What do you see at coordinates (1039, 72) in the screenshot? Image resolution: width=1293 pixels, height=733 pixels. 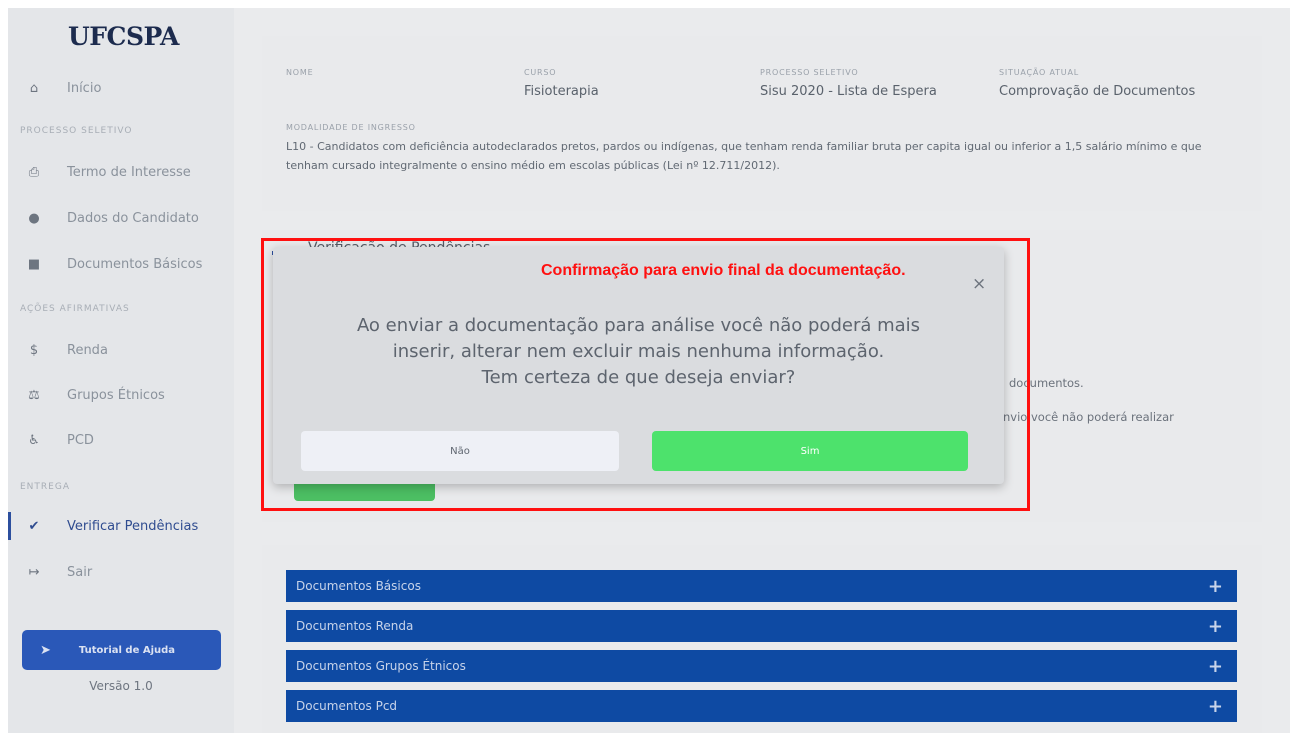 I see `situacao-atual-label: SITUAÇÃO ATUAL` at bounding box center [1039, 72].